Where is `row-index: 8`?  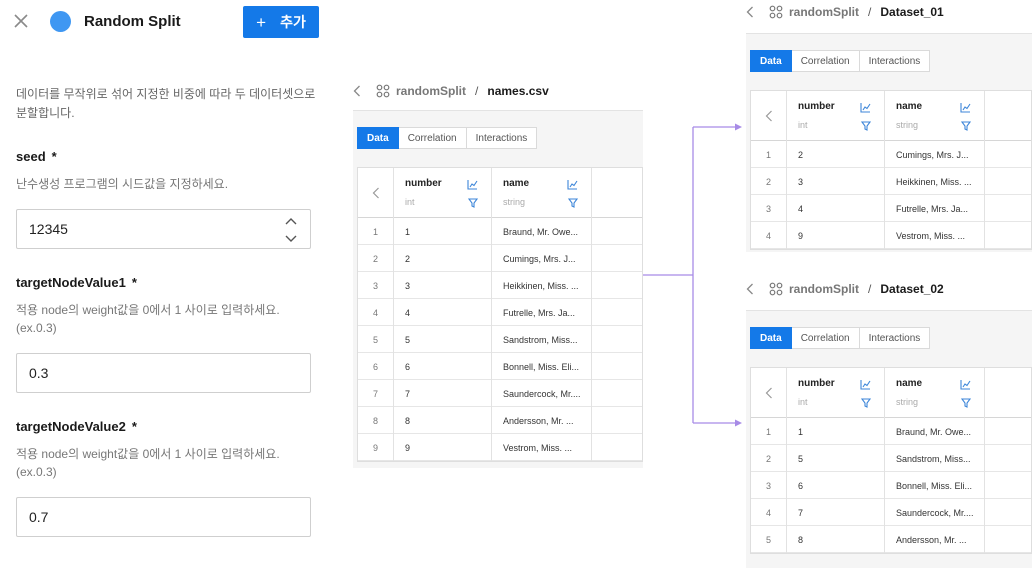
row-index: 8 is located at coordinates (376, 420).